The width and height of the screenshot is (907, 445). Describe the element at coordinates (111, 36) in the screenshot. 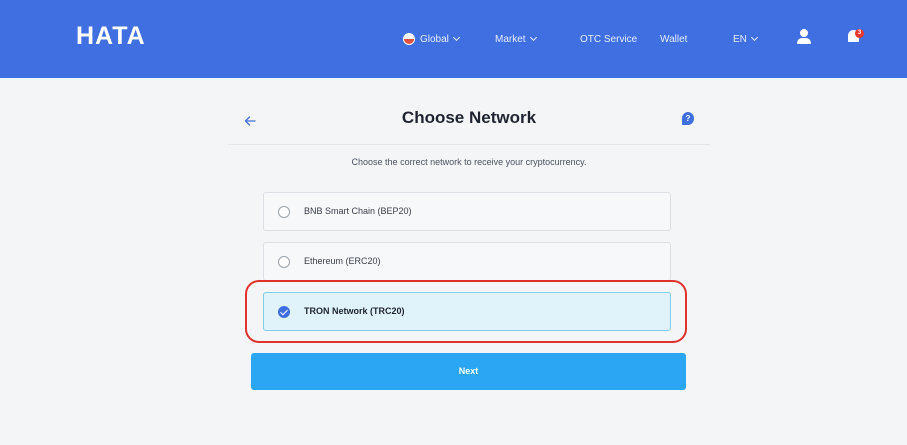

I see `hata-logo: HATA` at that location.